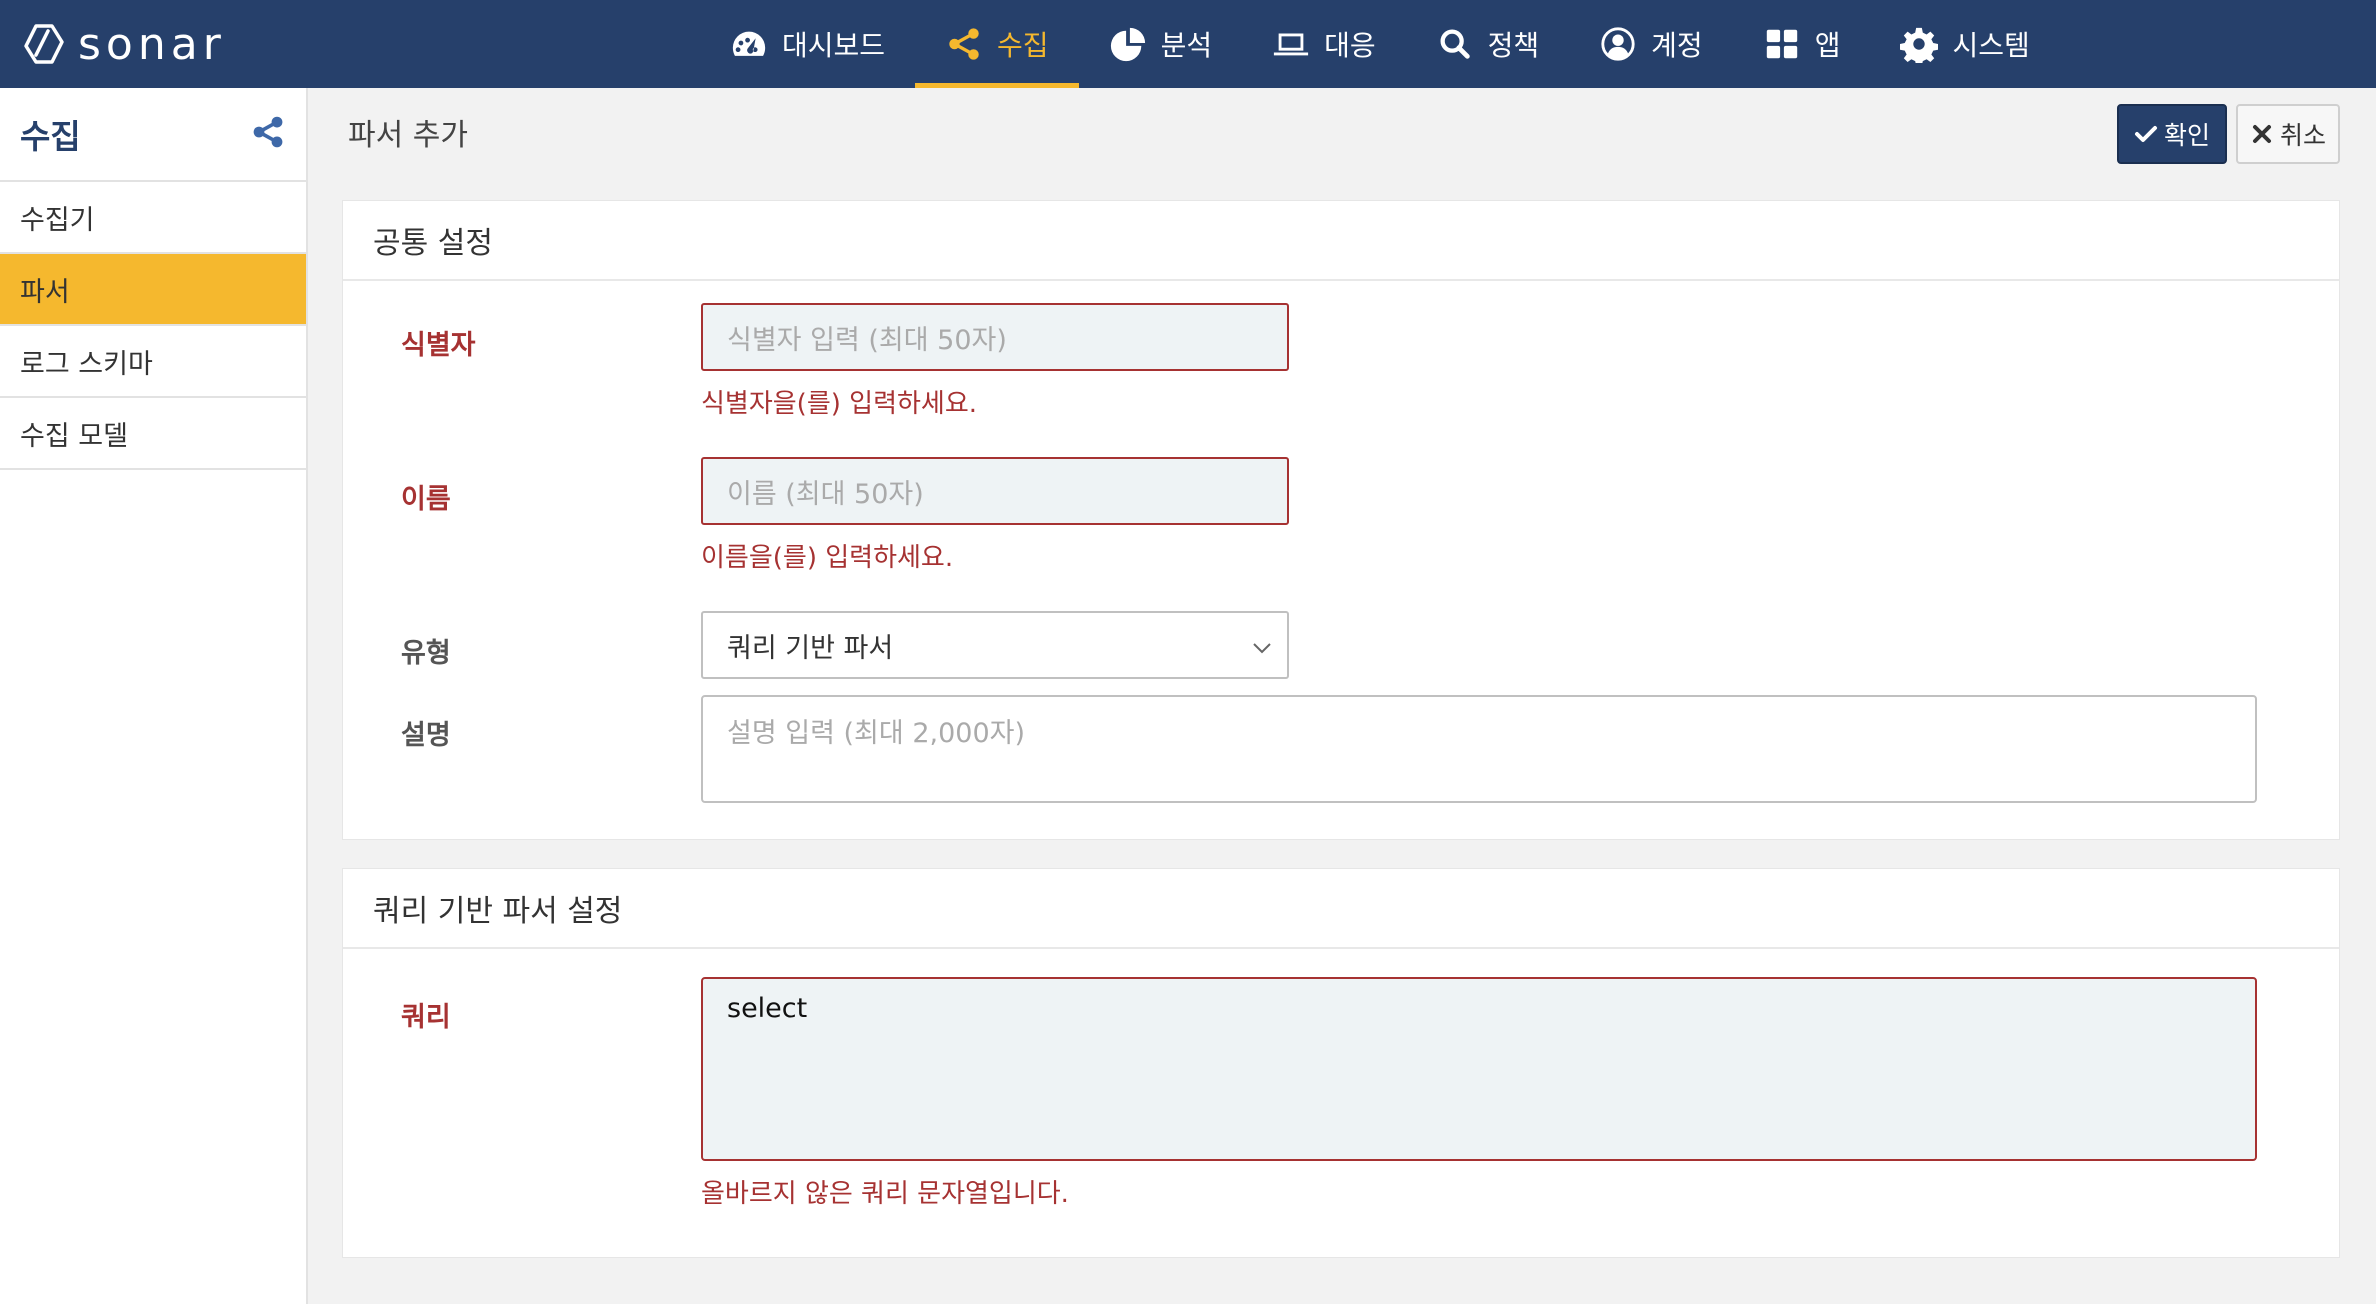  What do you see at coordinates (1262, 648) in the screenshot?
I see `chevron-down-icon` at bounding box center [1262, 648].